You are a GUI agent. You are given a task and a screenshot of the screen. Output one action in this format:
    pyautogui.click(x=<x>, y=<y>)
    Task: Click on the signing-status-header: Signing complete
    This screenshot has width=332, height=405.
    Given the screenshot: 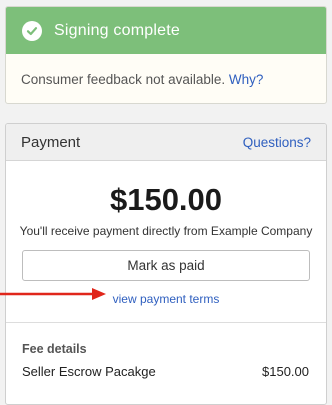 What is the action you would take?
    pyautogui.click(x=166, y=30)
    